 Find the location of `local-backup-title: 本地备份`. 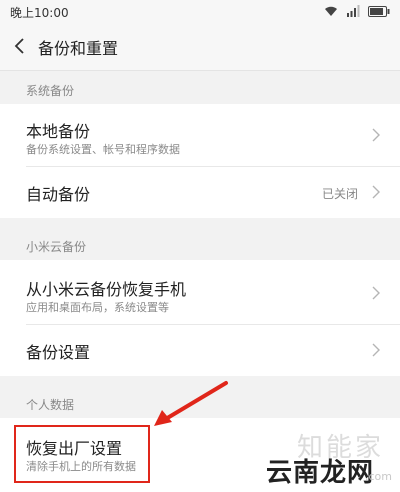

local-backup-title: 本地备份 is located at coordinates (58, 131).